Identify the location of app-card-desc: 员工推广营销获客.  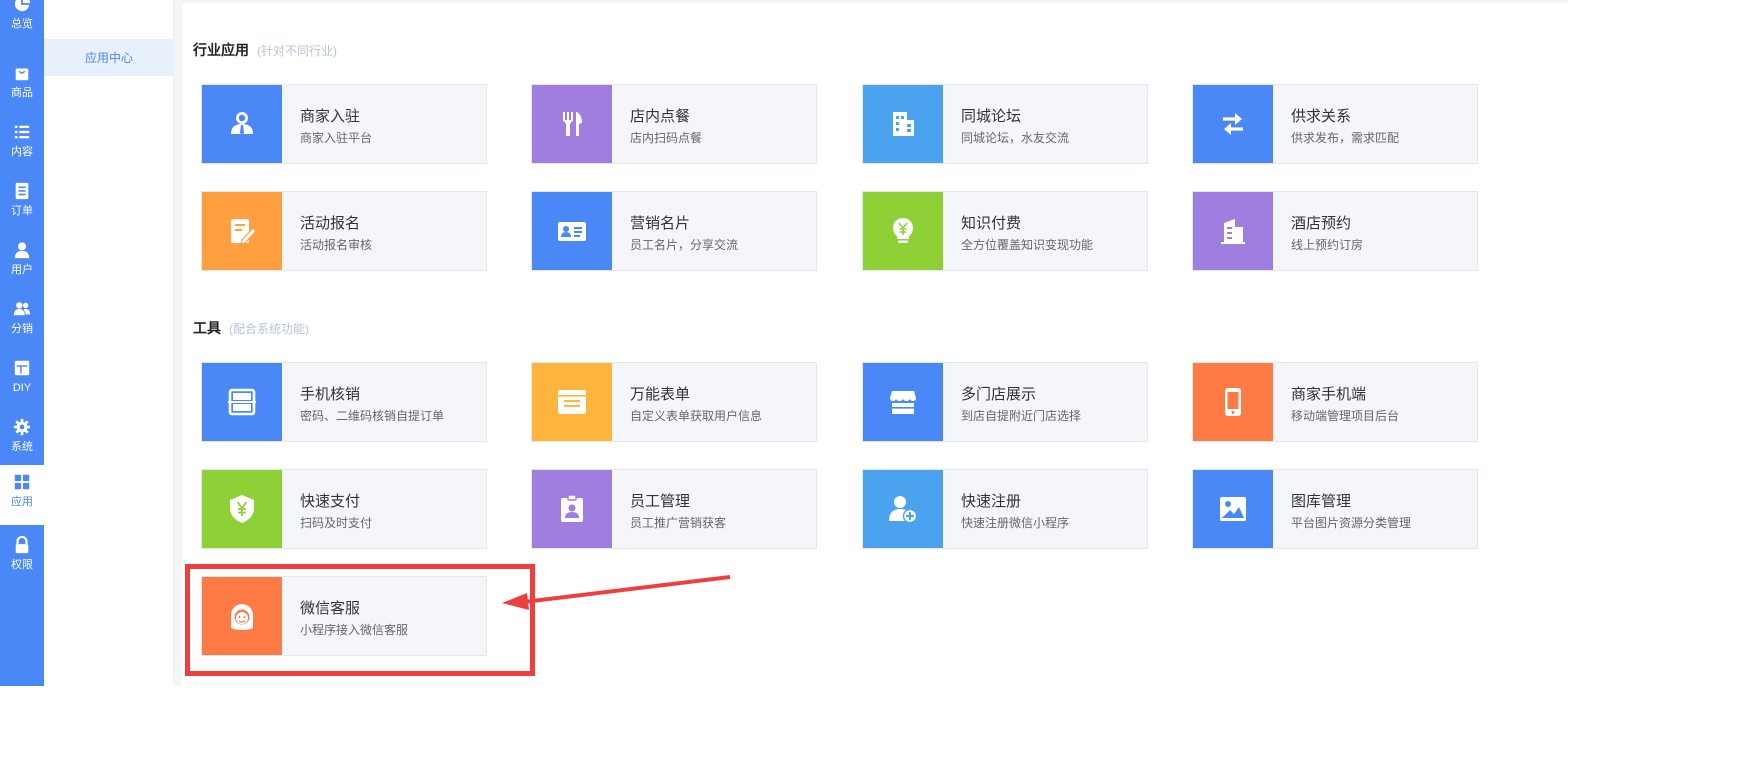
(678, 523).